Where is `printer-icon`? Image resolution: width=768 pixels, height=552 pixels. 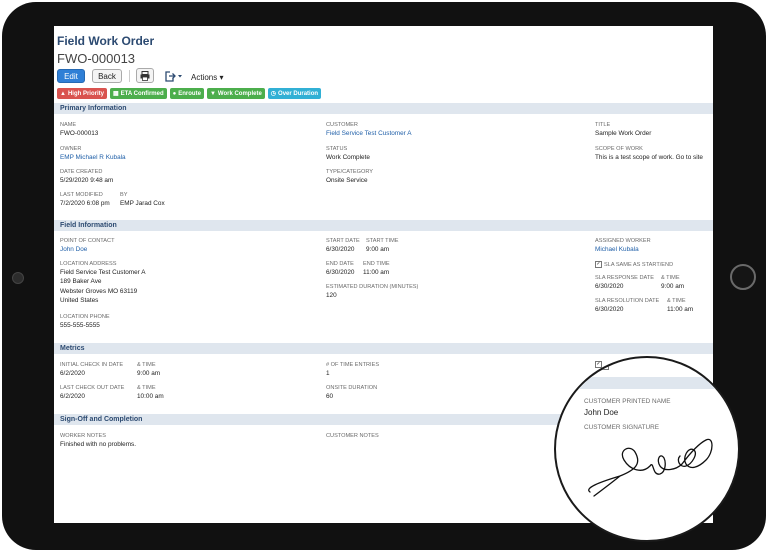 printer-icon is located at coordinates (145, 75).